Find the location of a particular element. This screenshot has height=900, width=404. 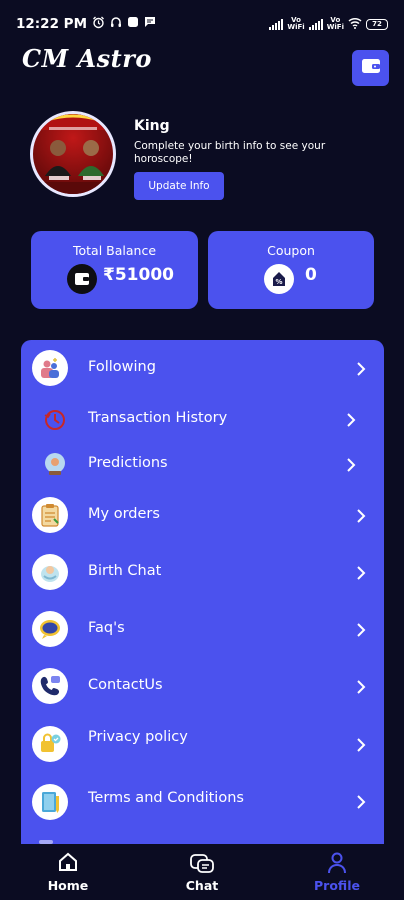

bottom-nav: Home Chat Profile is located at coordinates (202, 872).